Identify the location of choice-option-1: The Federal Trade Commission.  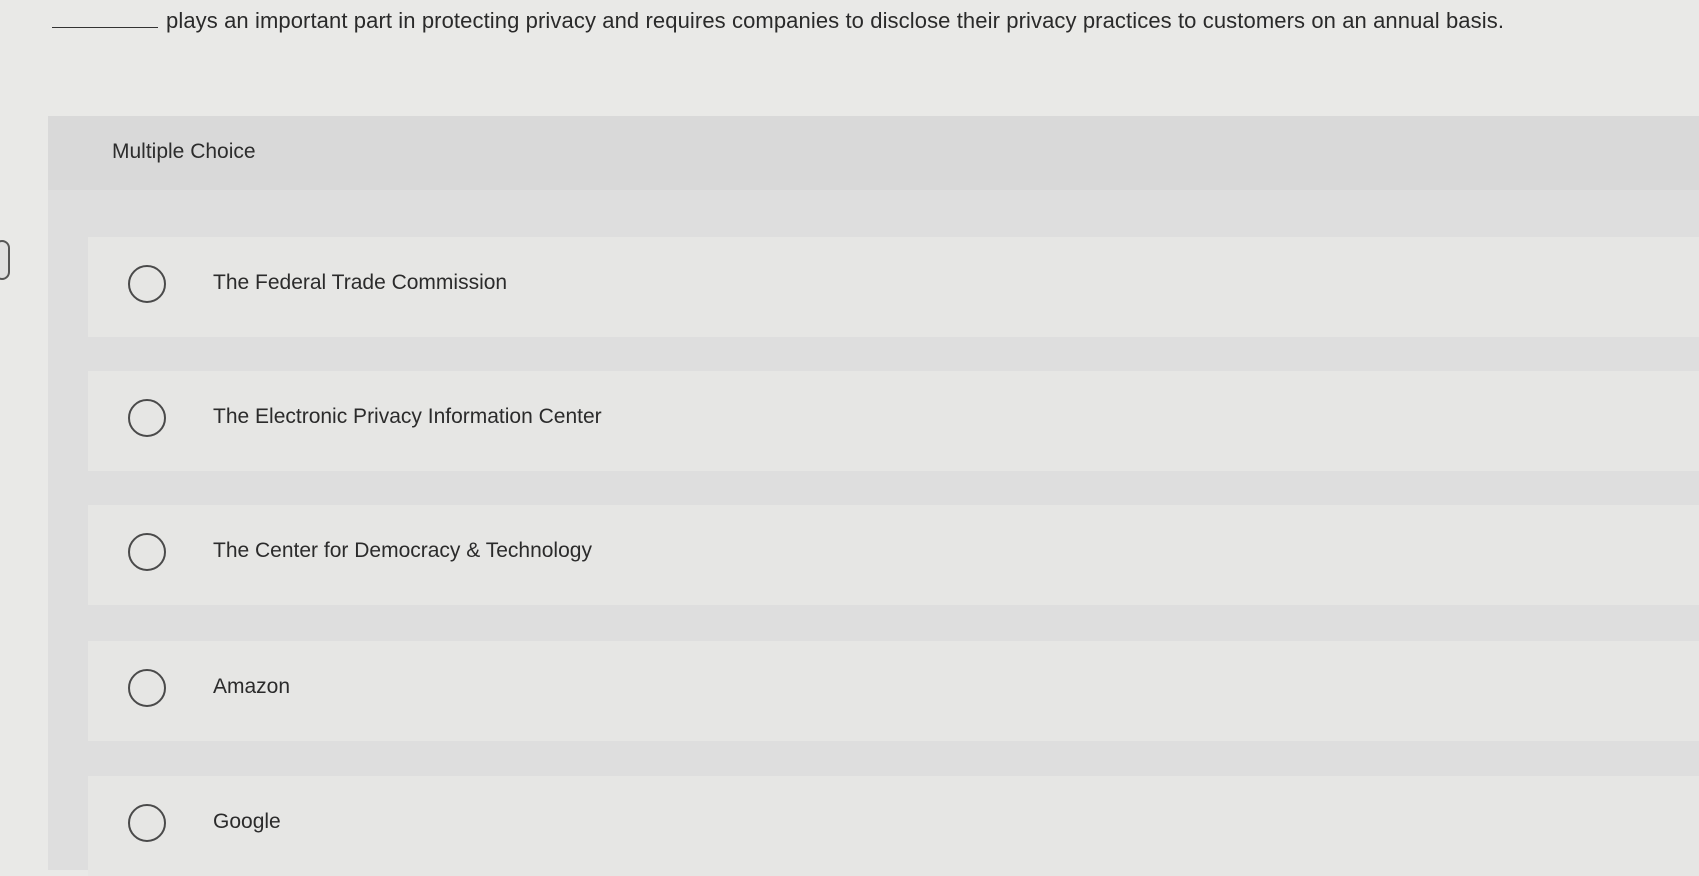
(893, 287).